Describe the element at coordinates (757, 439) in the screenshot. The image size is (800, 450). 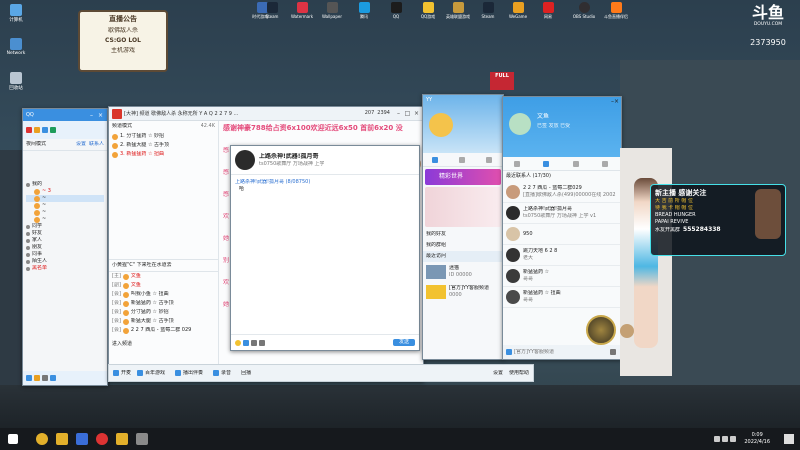
I see `clock: 0:09 2022/4/16` at that location.